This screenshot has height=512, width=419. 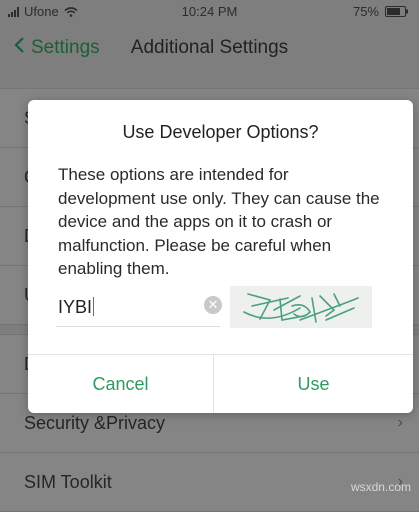 What do you see at coordinates (381, 11) in the screenshot?
I see `battery-group: 75%` at bounding box center [381, 11].